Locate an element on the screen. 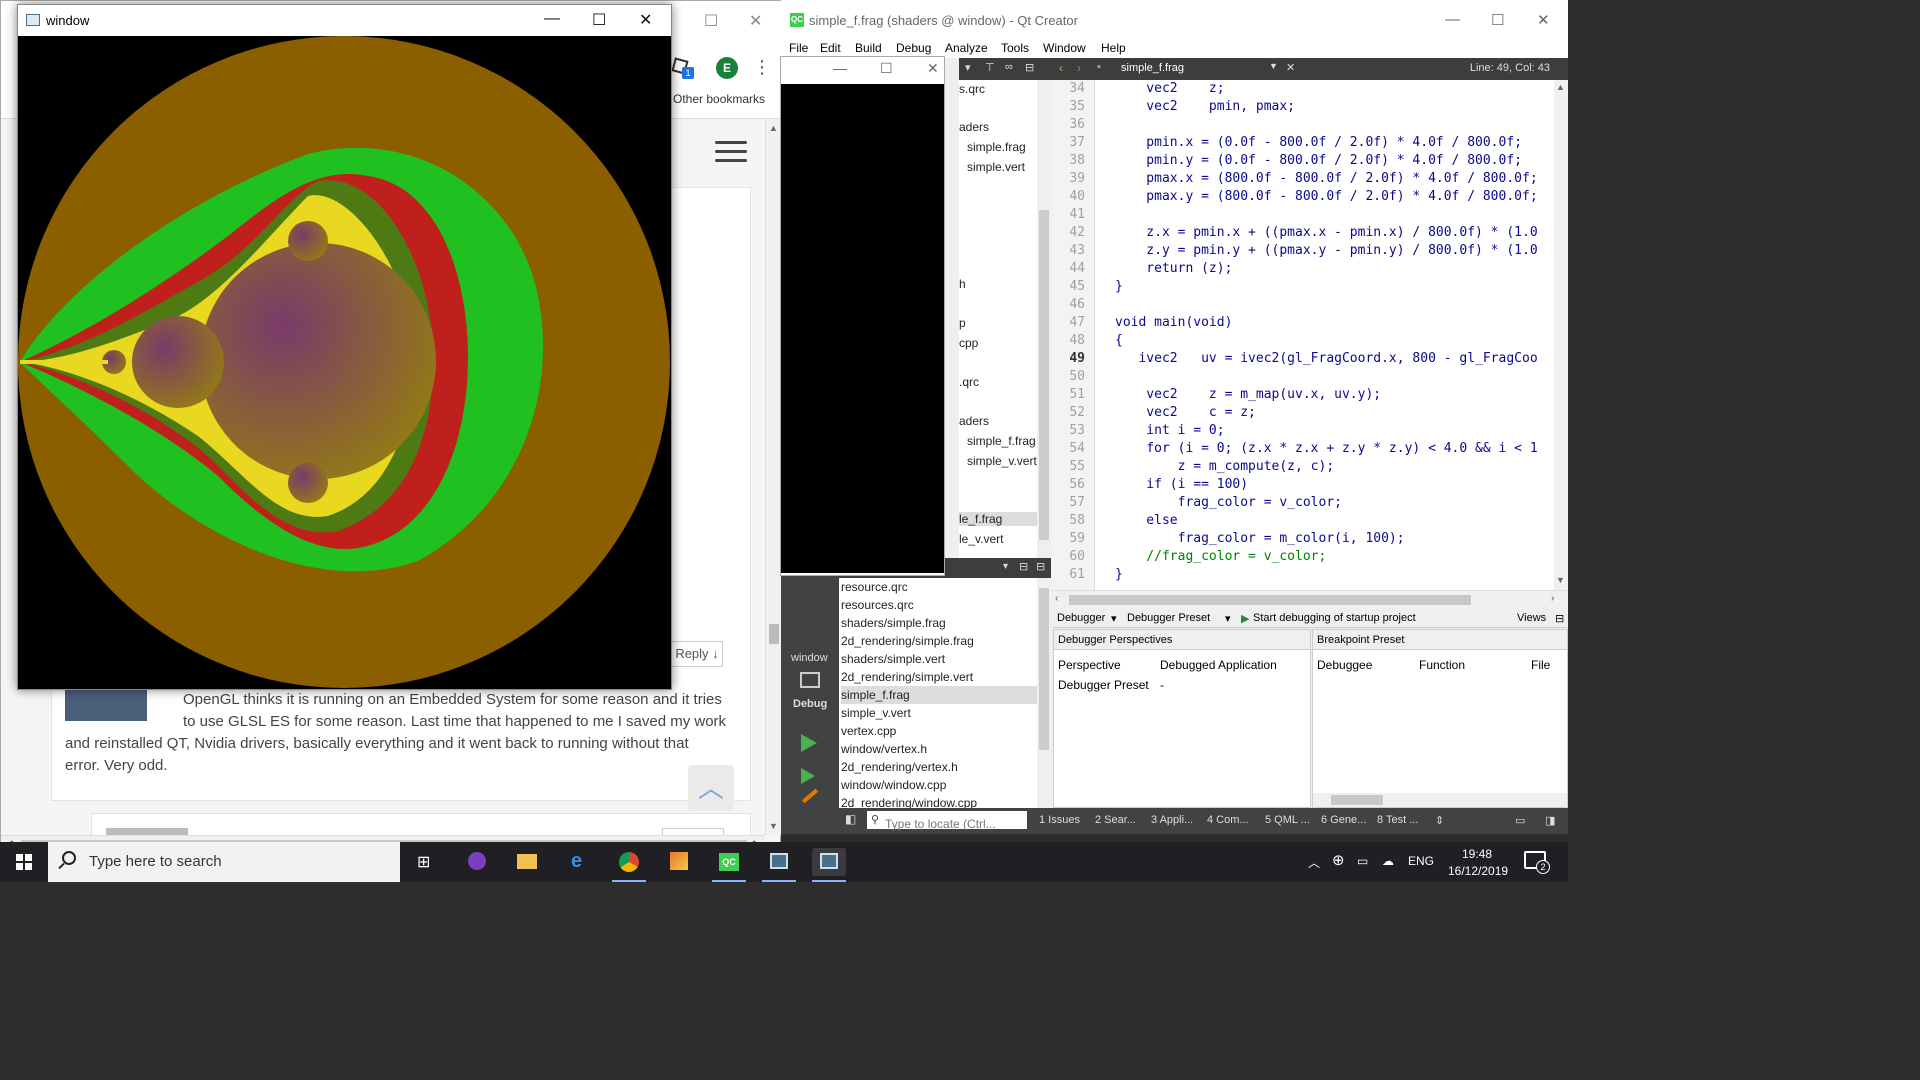  reply-button: Reply ↓ is located at coordinates (697, 654).